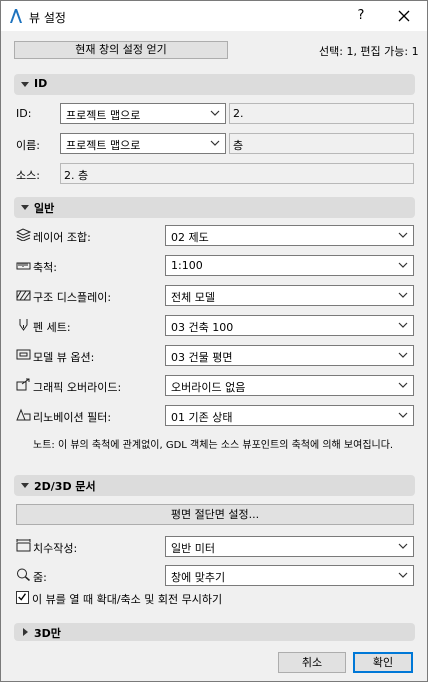 This screenshot has width=428, height=682. I want to click on id-source-combo: 프로젝트 맵으로, so click(143, 113).